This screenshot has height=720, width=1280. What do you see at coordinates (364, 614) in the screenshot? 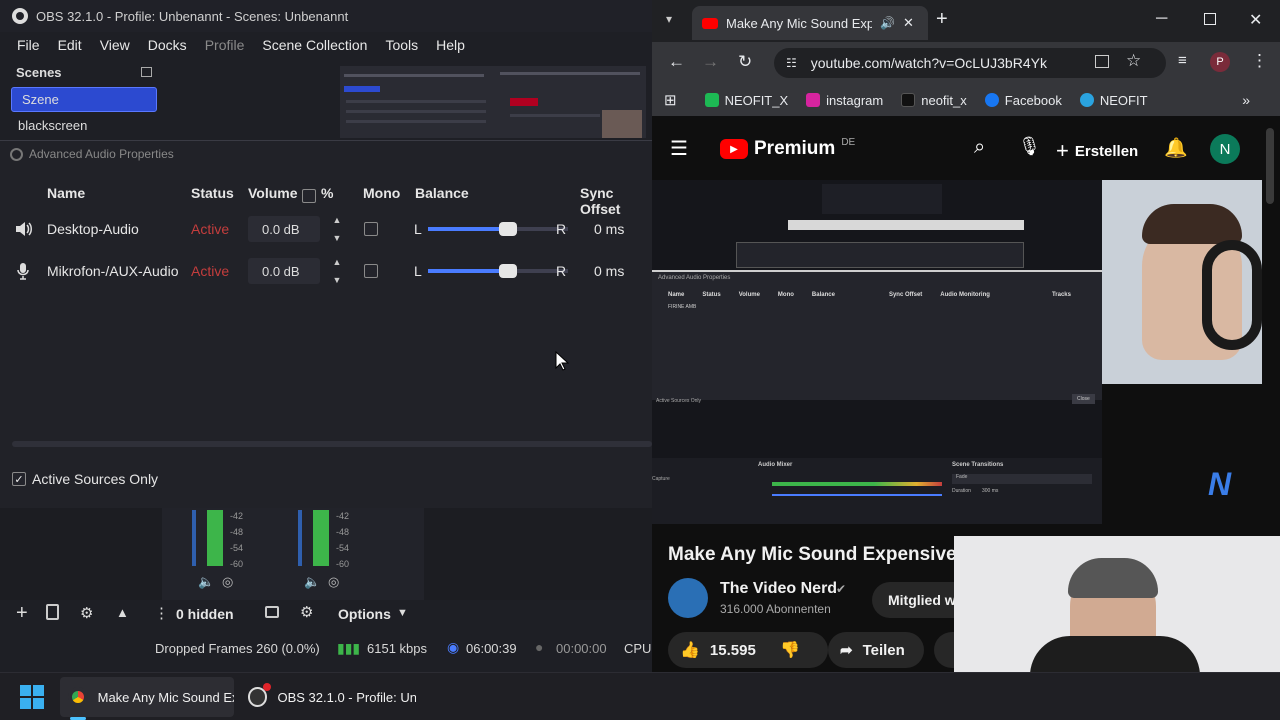
I see `options-button: Options` at bounding box center [364, 614].